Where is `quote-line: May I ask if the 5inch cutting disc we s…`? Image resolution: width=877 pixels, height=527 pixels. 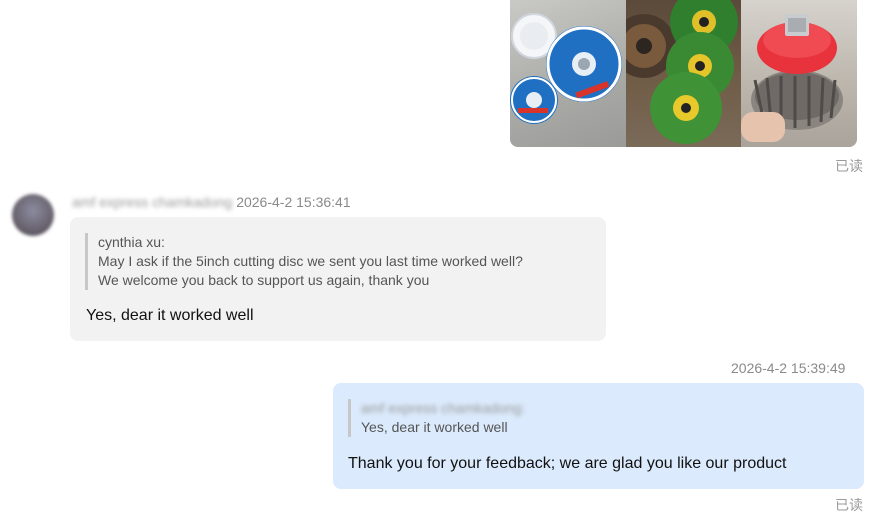 quote-line: May I ask if the 5inch cutting disc we s… is located at coordinates (310, 261).